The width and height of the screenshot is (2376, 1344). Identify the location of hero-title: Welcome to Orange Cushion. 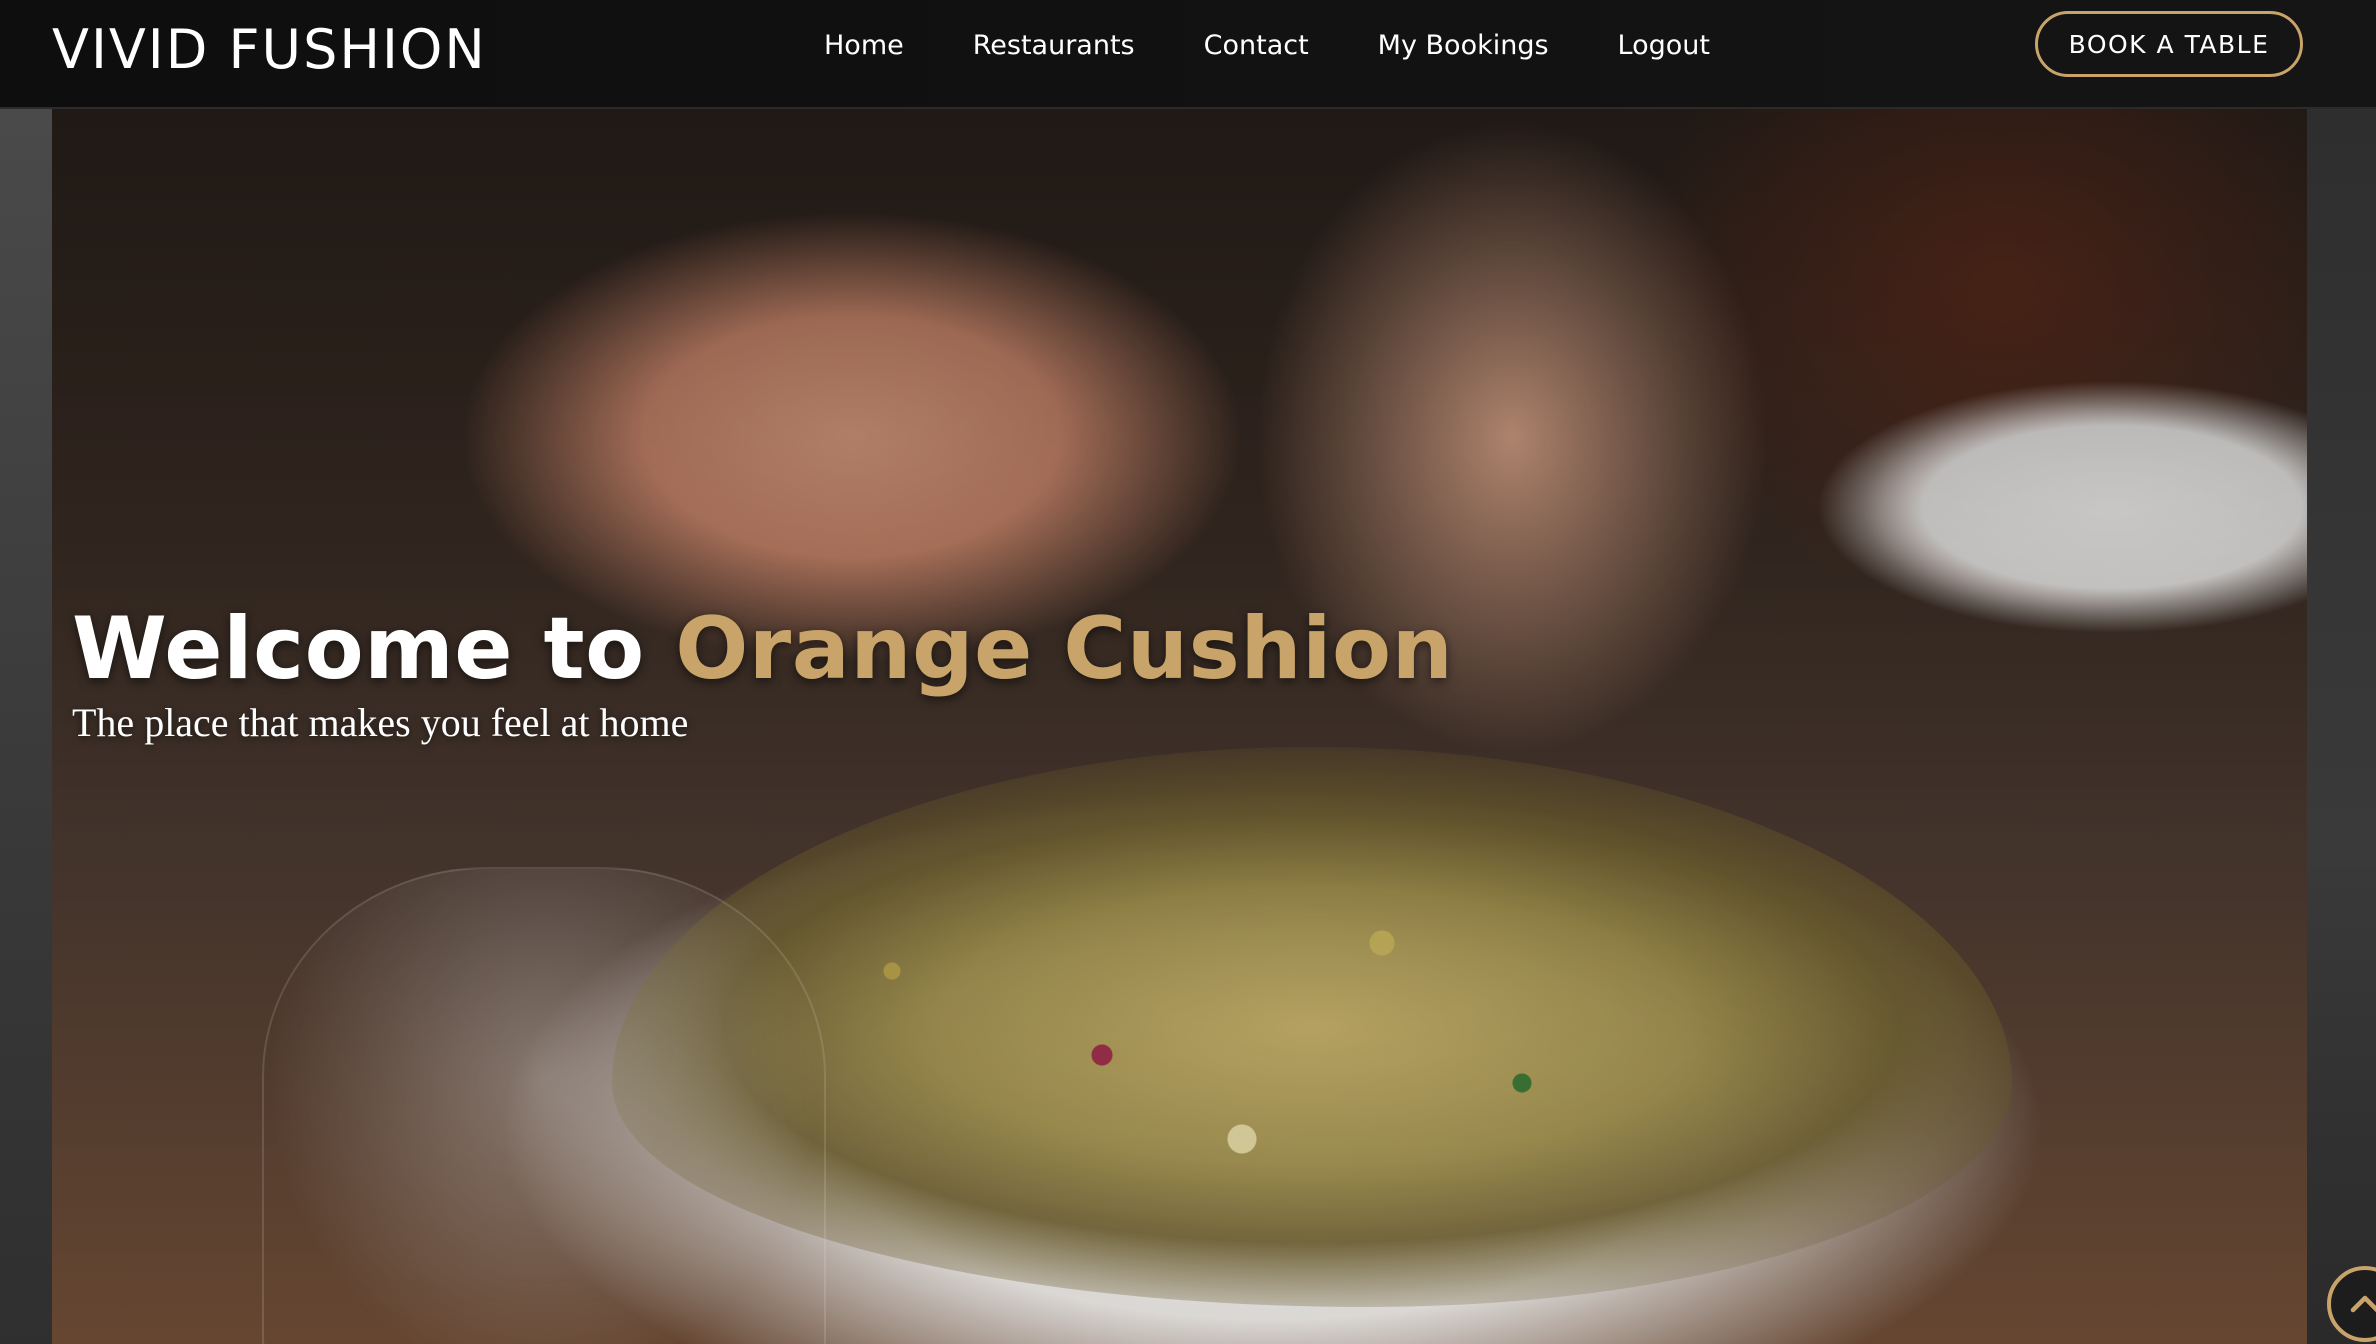
(762, 649).